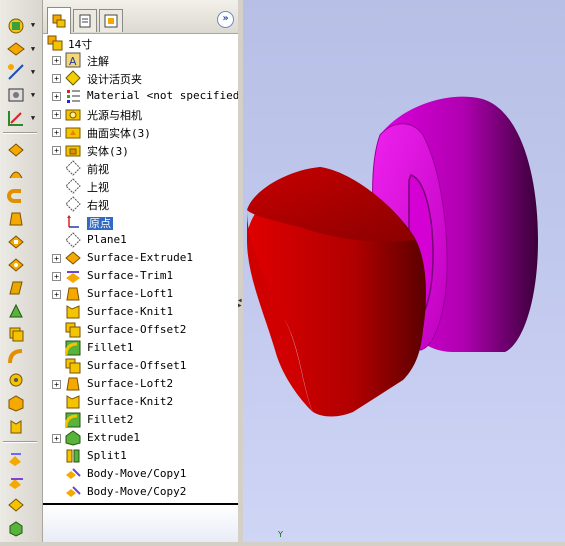 The width and height of the screenshot is (565, 546). What do you see at coordinates (80, 44) in the screenshot?
I see `part-name: 14寸` at bounding box center [80, 44].